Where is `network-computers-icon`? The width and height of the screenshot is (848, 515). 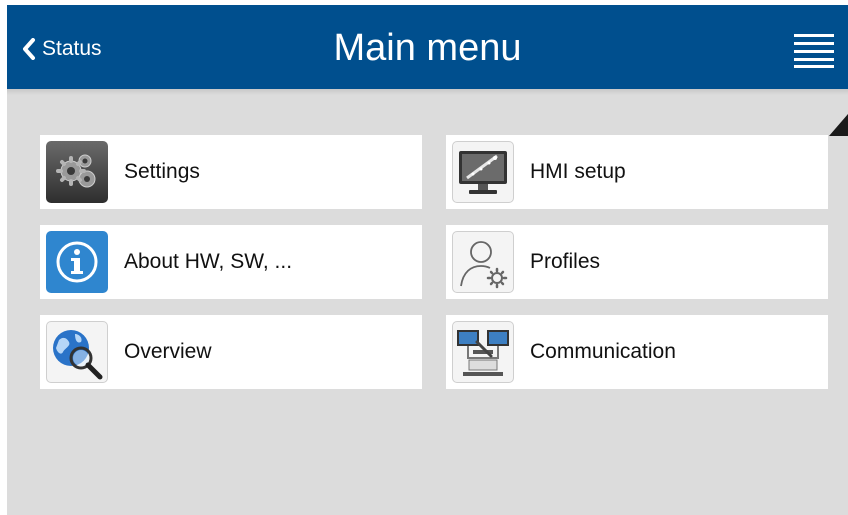 network-computers-icon is located at coordinates (483, 352).